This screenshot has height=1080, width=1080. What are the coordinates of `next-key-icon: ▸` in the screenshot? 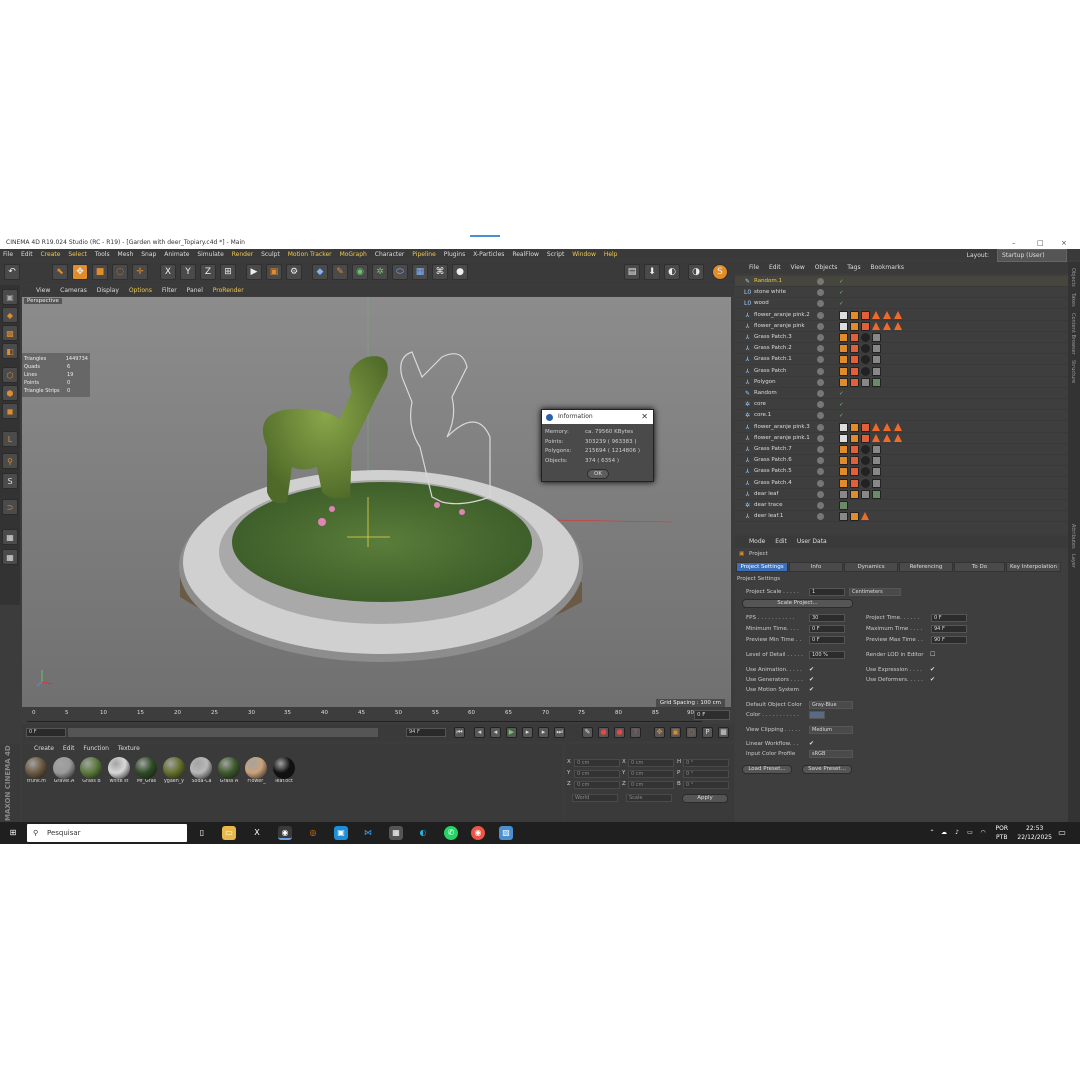 It's located at (543, 732).